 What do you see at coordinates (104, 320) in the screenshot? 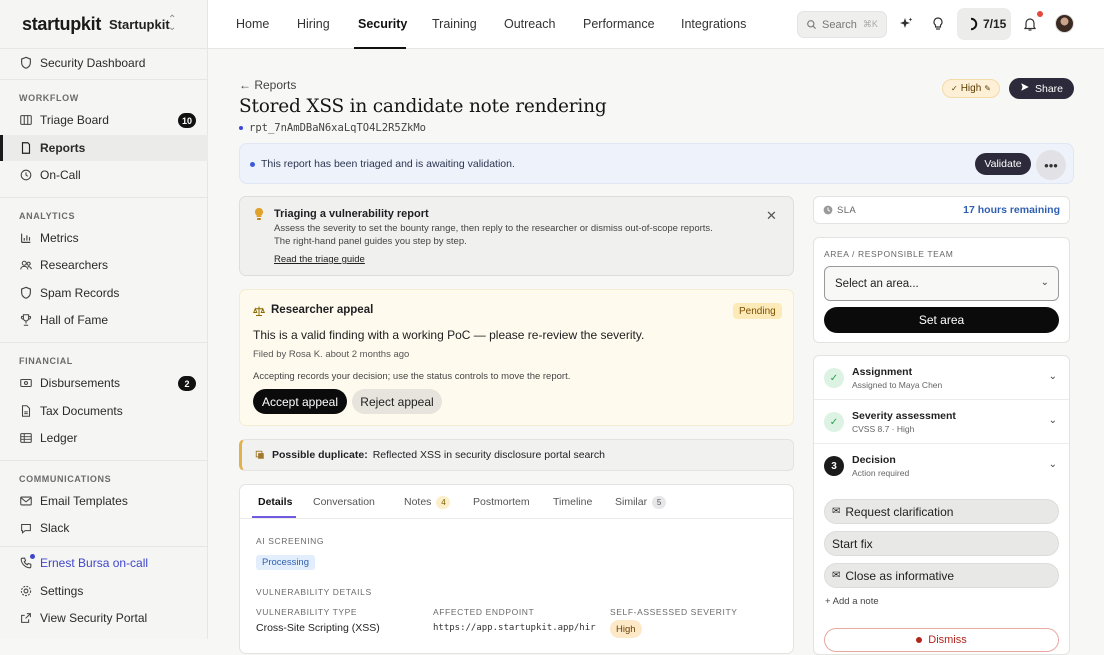
I see `sidebar-item-hall-of-fame: Hall of Fame` at bounding box center [104, 320].